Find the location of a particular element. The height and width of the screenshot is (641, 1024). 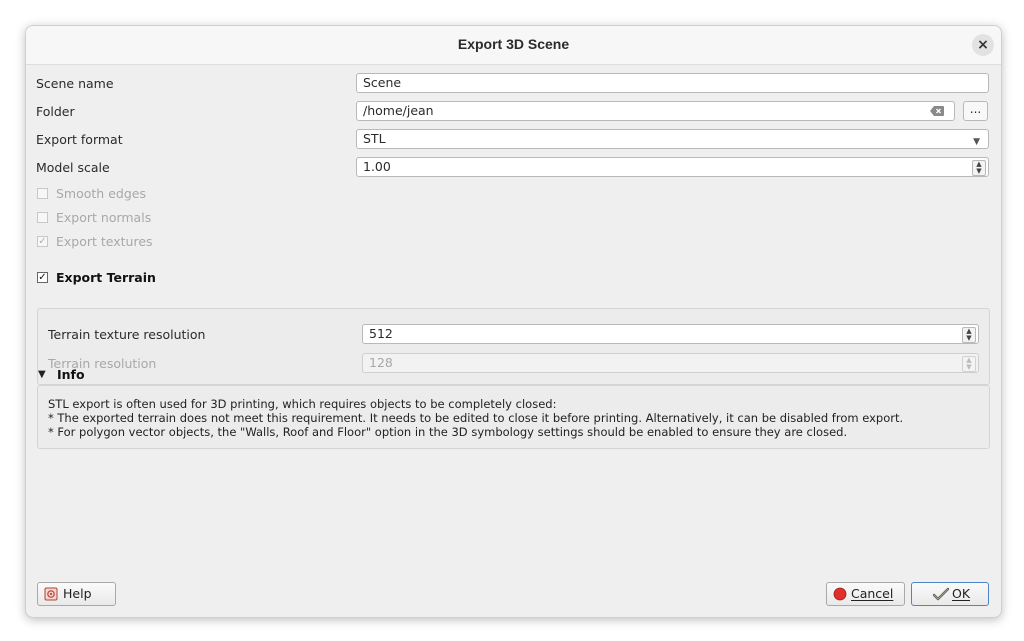

export-textures-label: Export textures is located at coordinates (104, 241).